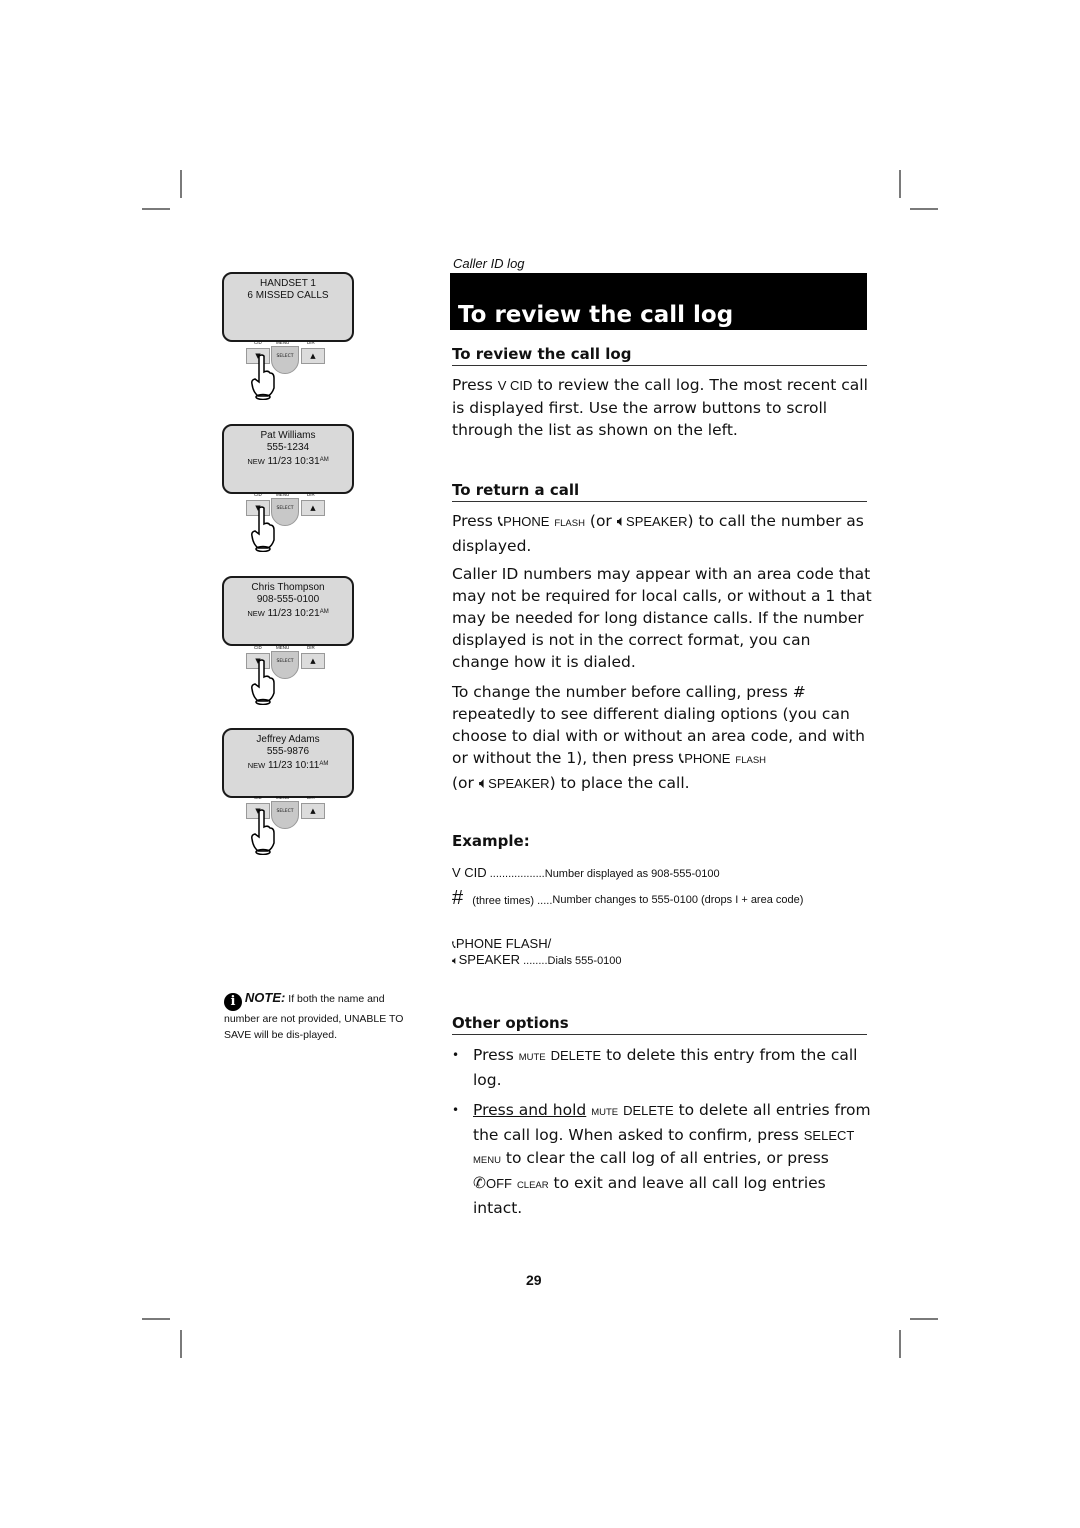 Image resolution: width=1080 pixels, height=1528 pixels. I want to click on call-time: 11/23 10:11, so click(293, 765).